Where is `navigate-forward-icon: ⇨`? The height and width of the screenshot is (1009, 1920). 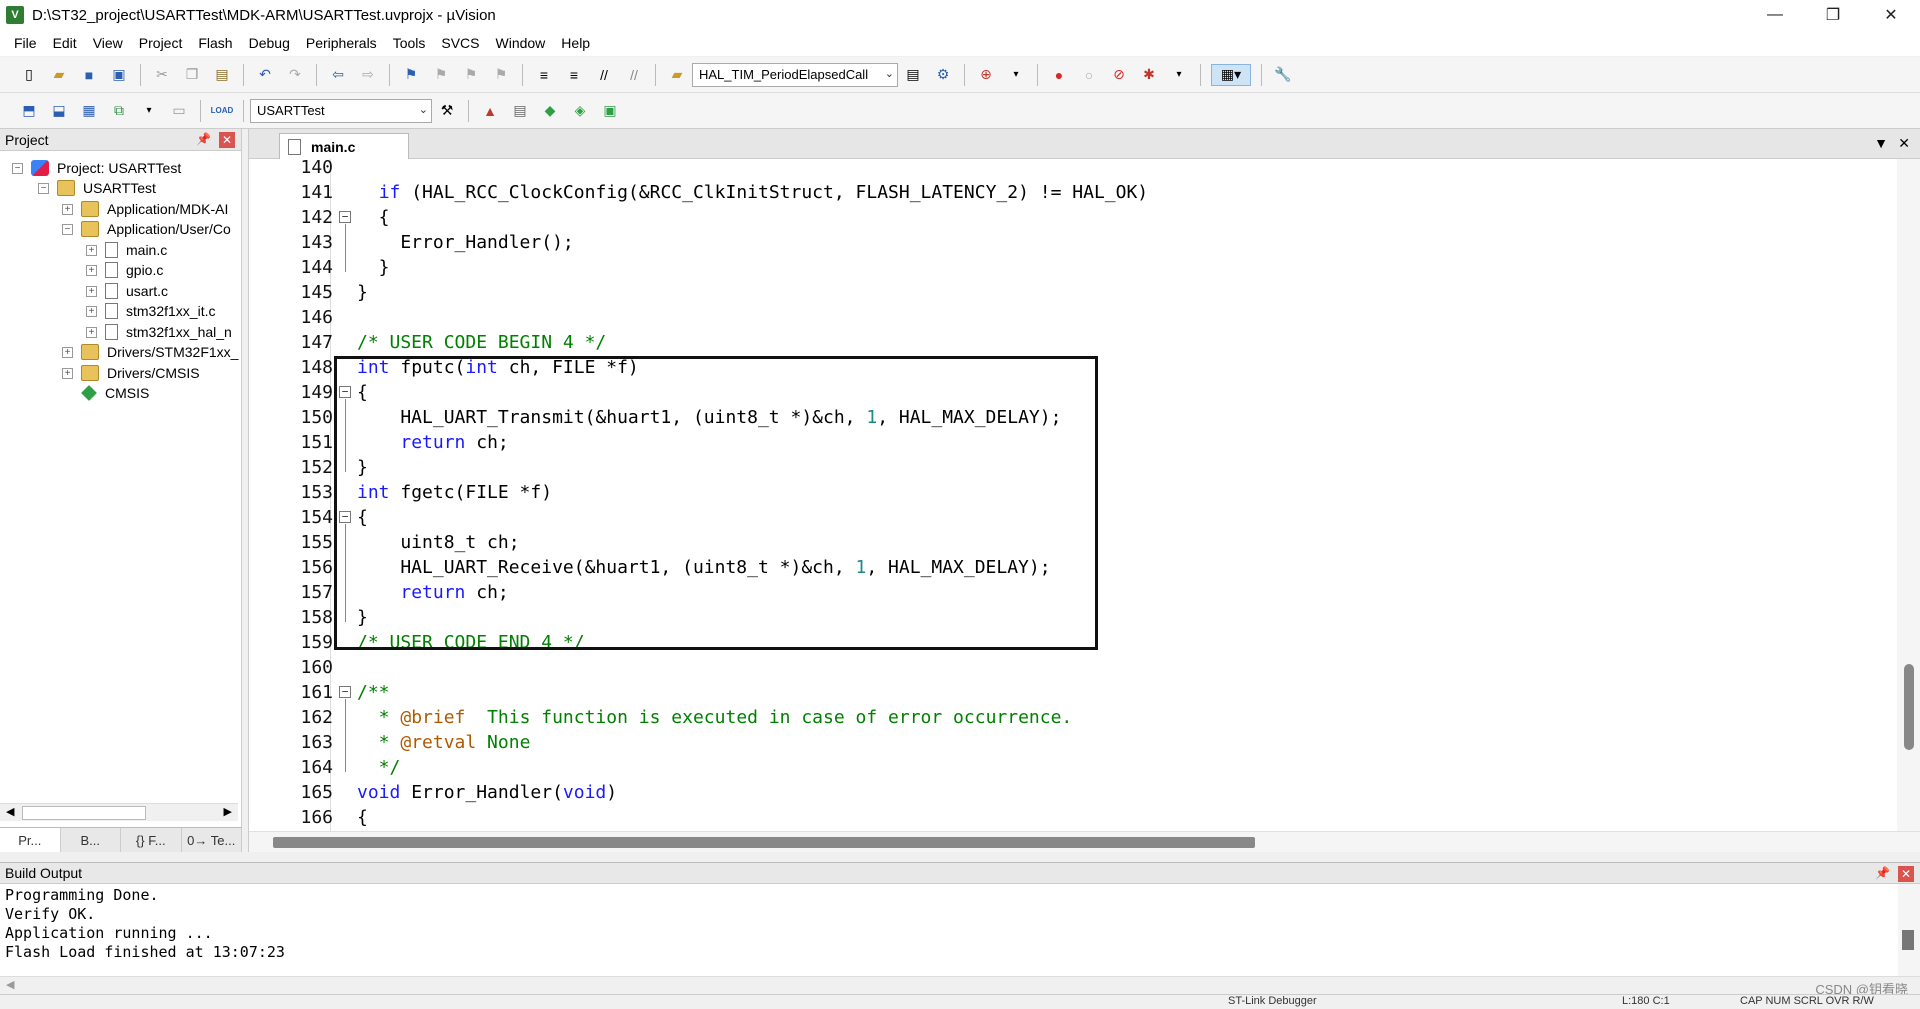 navigate-forward-icon: ⇨ is located at coordinates (368, 75).